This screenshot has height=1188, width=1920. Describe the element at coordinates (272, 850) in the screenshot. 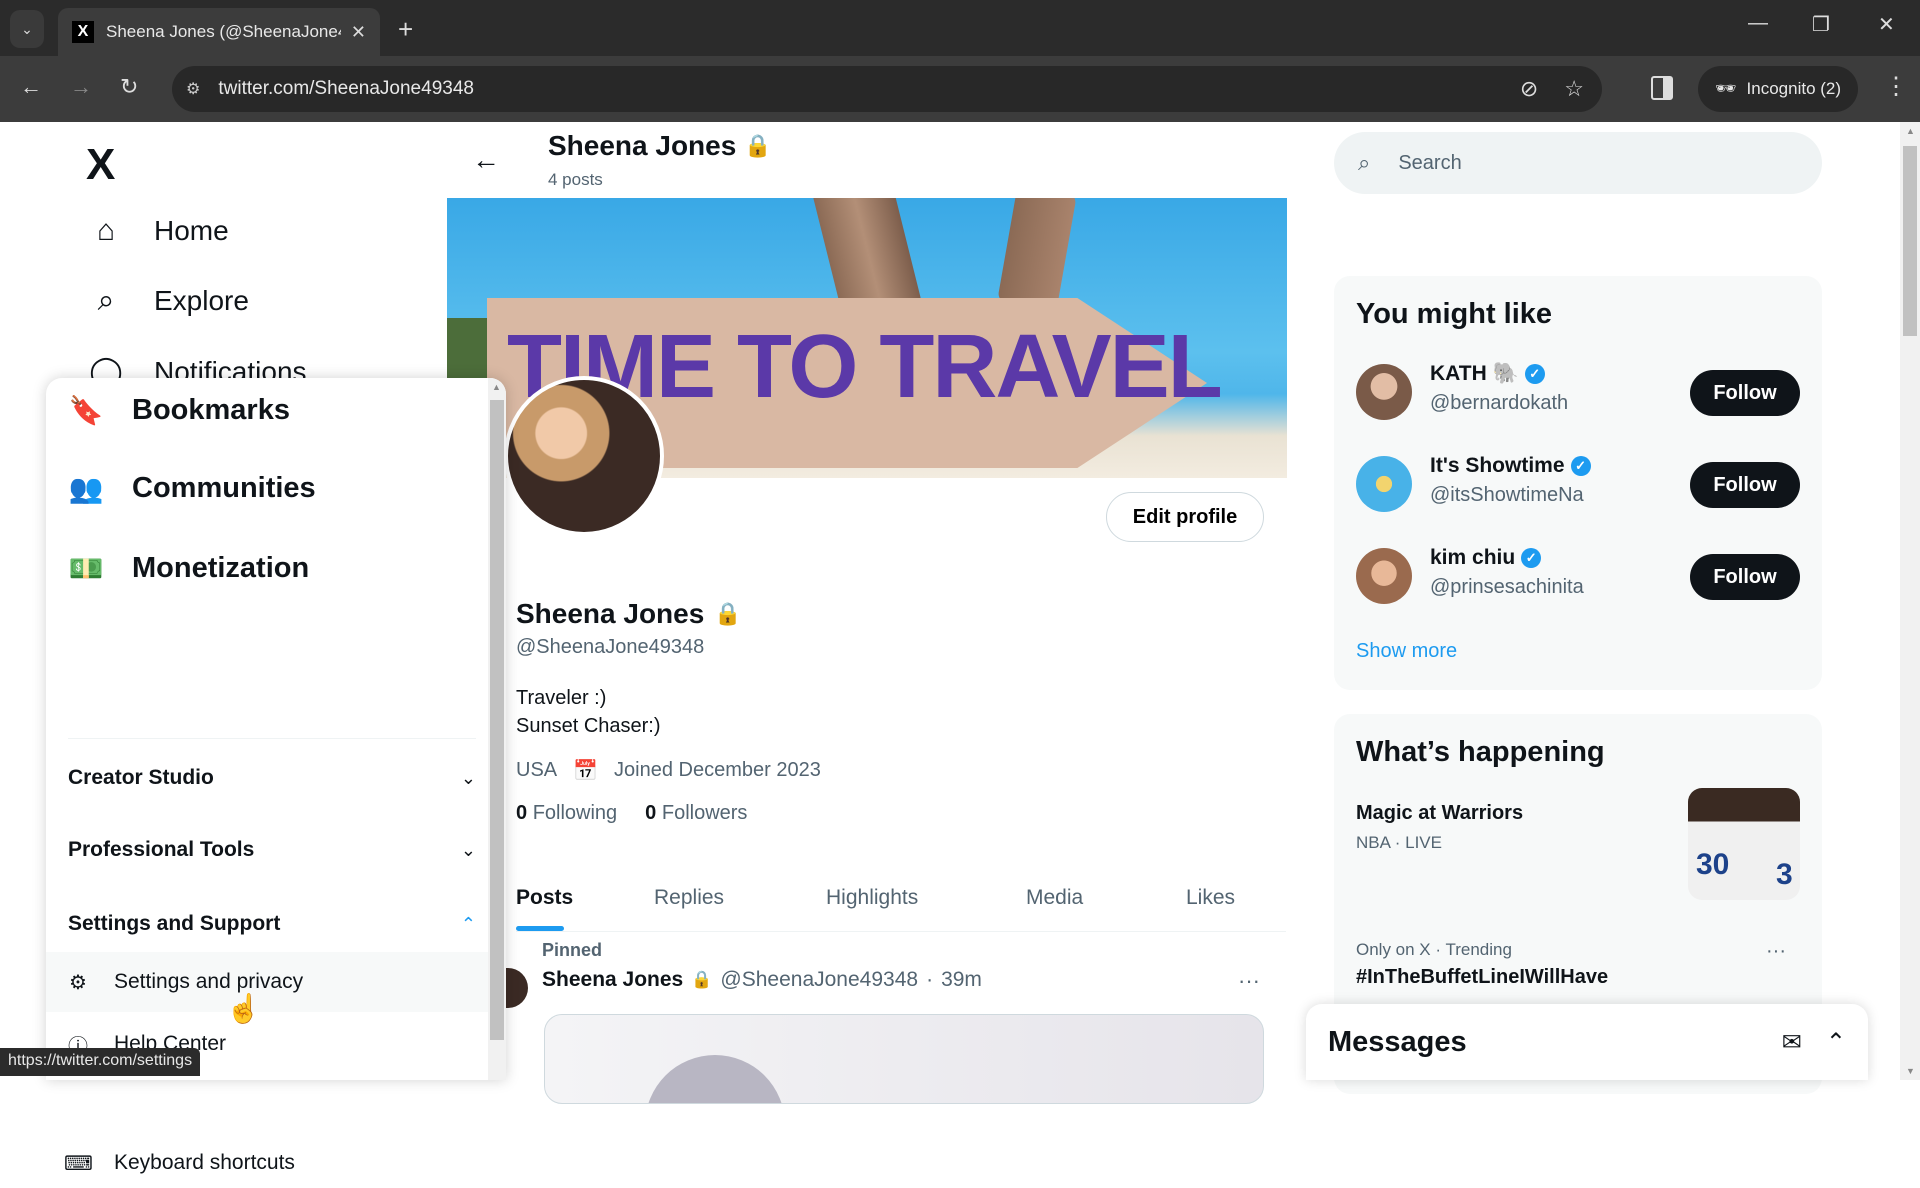

I see `section-professional-tools: Professional Tools ⌄` at that location.